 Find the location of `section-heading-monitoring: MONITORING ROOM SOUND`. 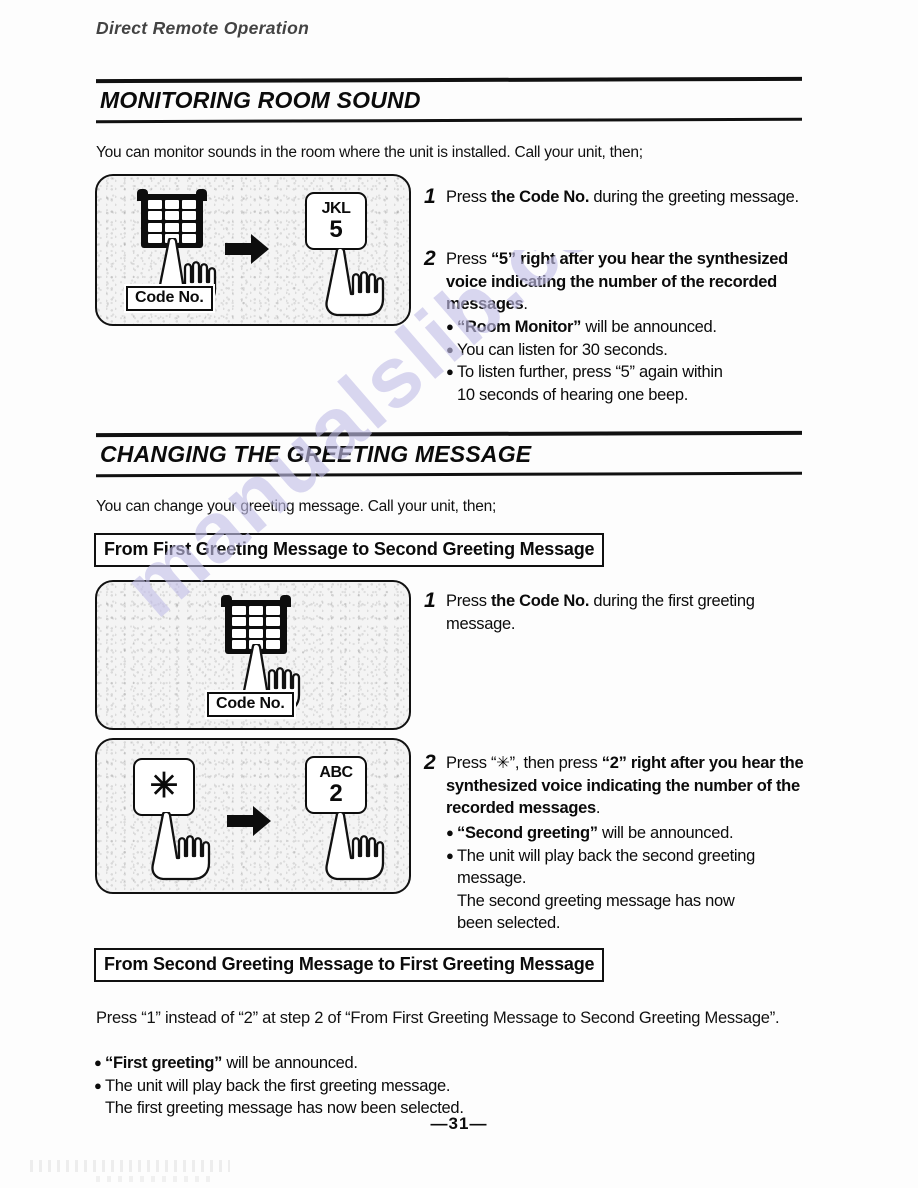

section-heading-monitoring: MONITORING ROOM SOUND is located at coordinates (449, 100).